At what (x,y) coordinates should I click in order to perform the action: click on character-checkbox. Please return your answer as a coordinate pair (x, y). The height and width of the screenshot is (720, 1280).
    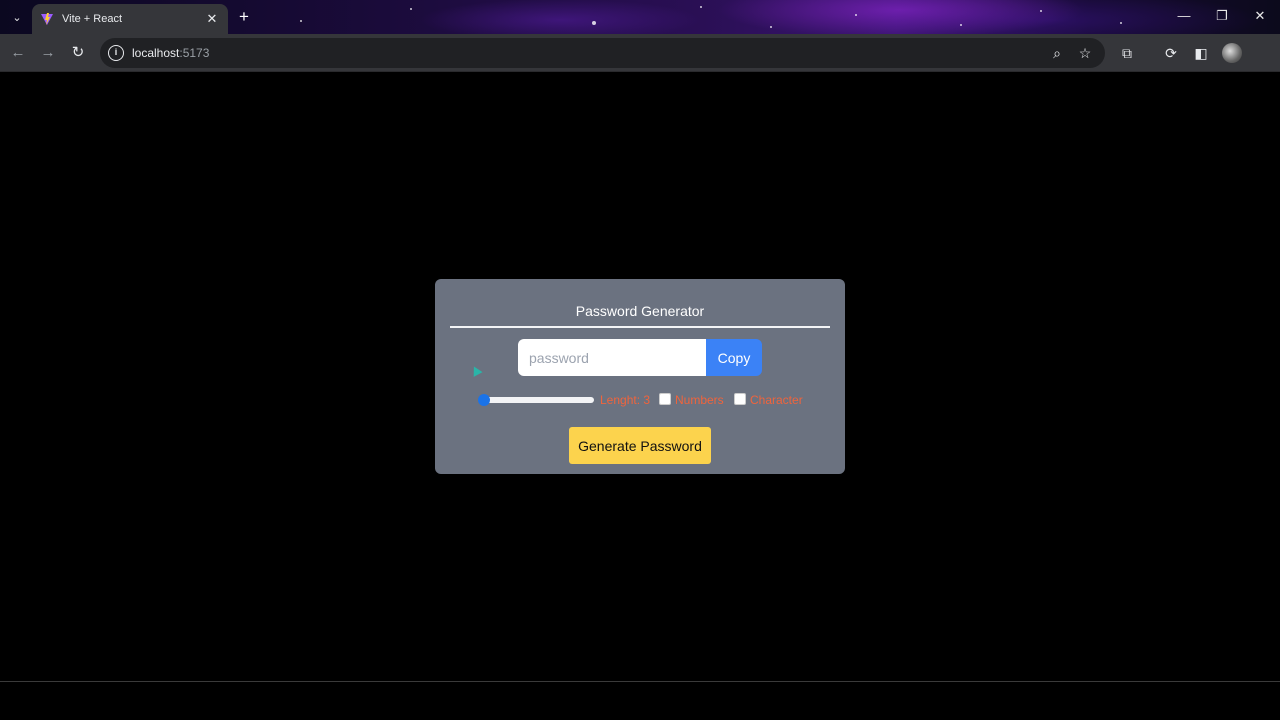
    Looking at the image, I should click on (740, 399).